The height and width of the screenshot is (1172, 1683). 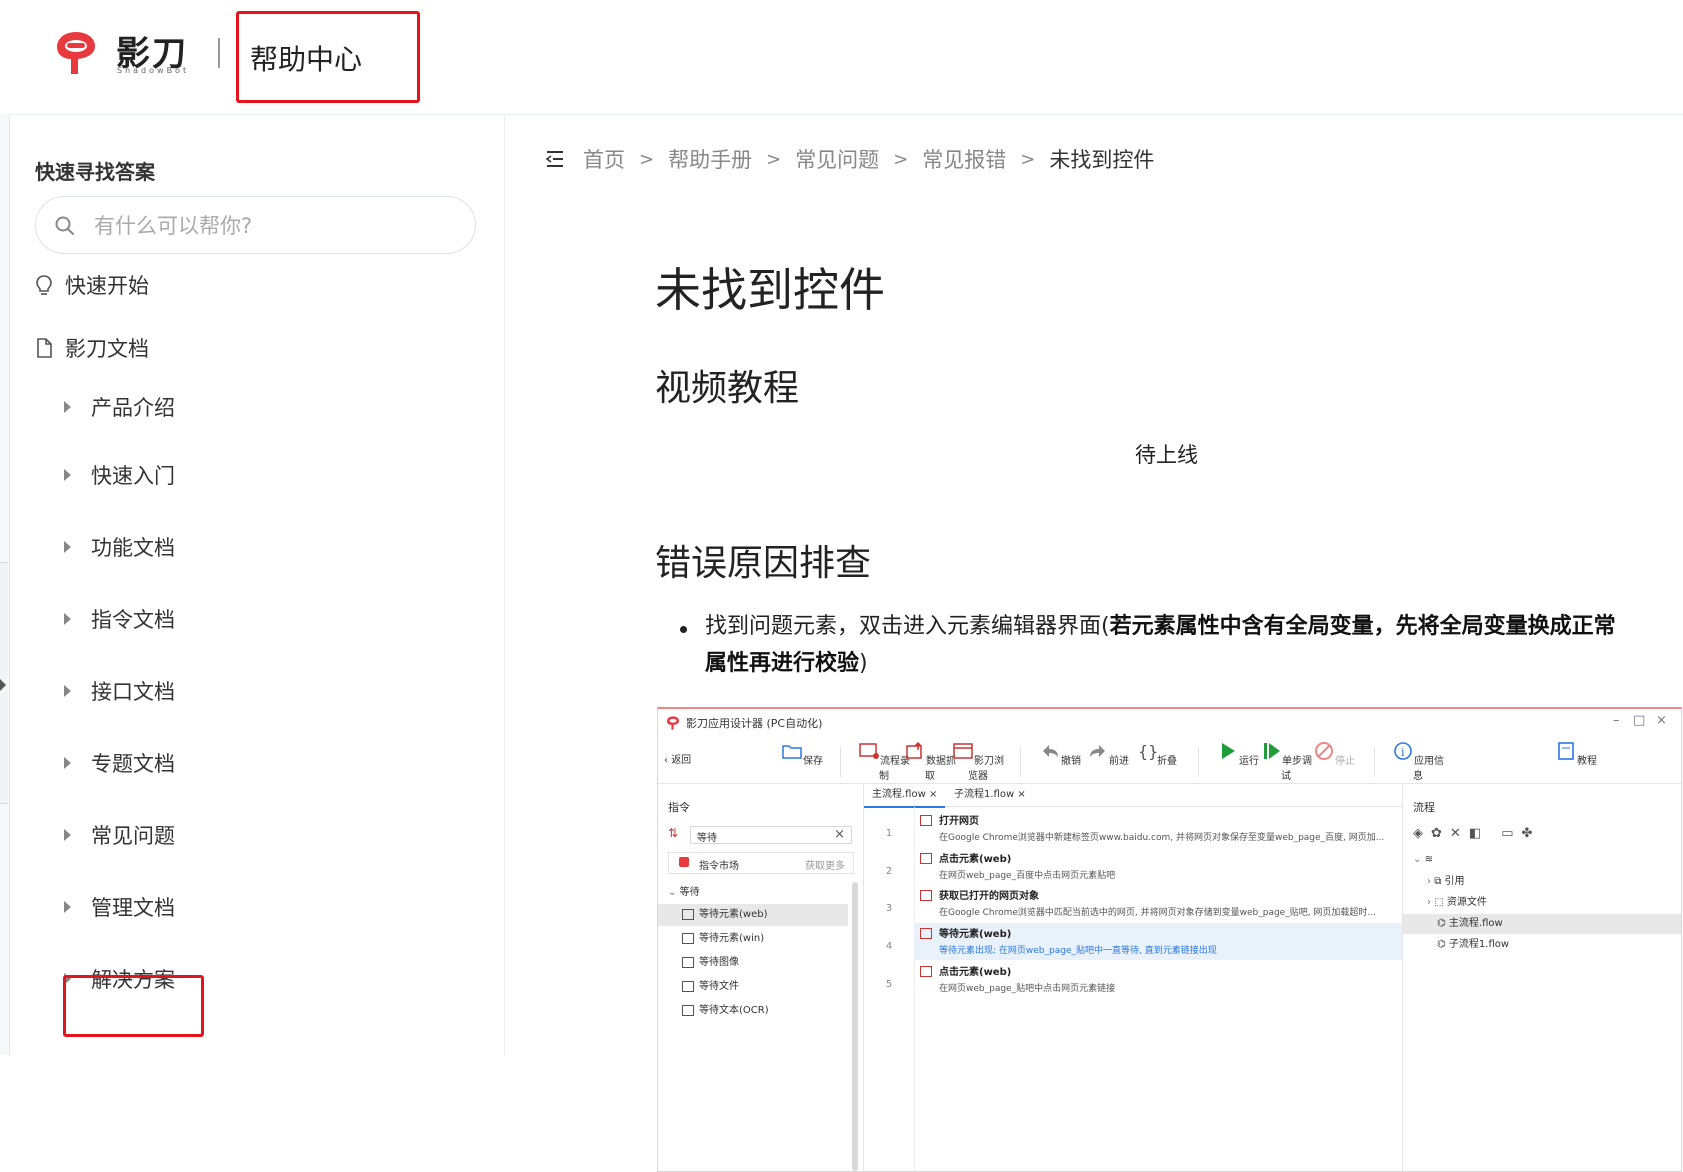 What do you see at coordinates (119, 691) in the screenshot?
I see `nav-api-docs: 接口文档` at bounding box center [119, 691].